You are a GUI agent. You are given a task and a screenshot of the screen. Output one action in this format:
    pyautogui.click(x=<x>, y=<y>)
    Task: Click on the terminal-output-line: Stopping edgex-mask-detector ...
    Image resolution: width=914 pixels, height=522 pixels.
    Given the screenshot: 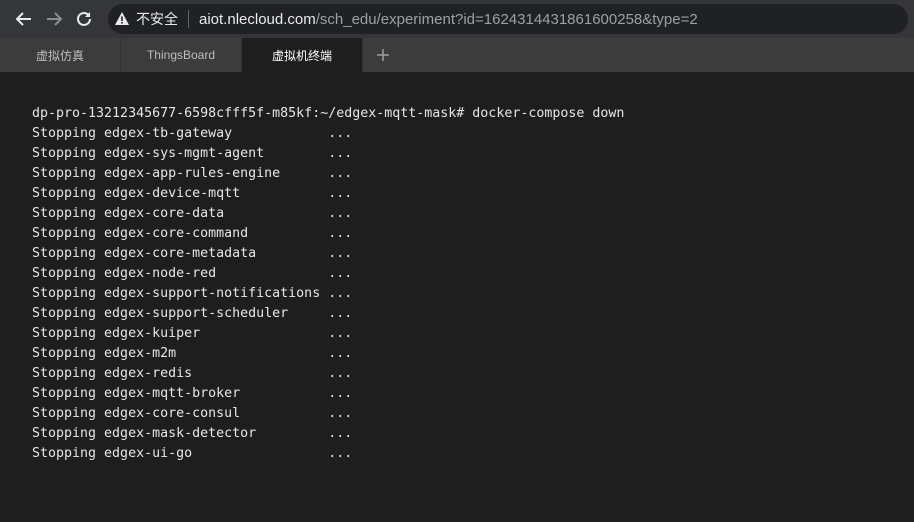 What is the action you would take?
    pyautogui.click(x=192, y=433)
    